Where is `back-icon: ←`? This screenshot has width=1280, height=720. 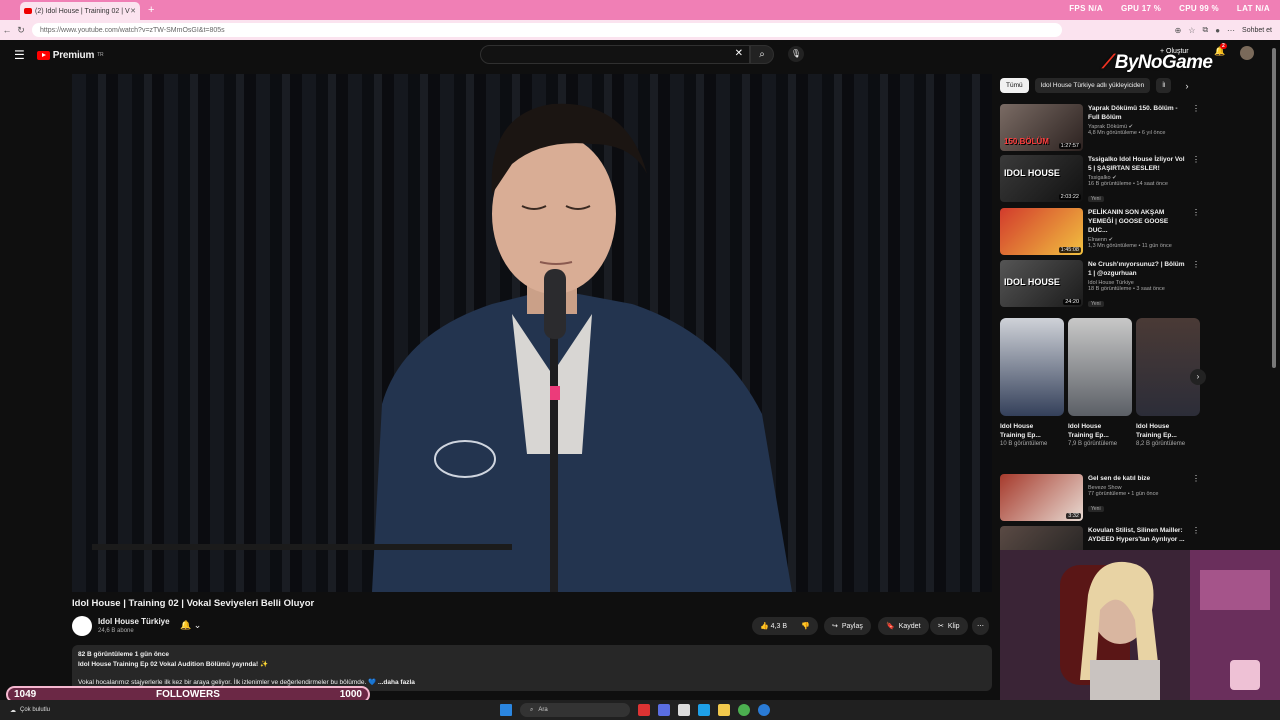
back-icon: ← is located at coordinates (7, 30).